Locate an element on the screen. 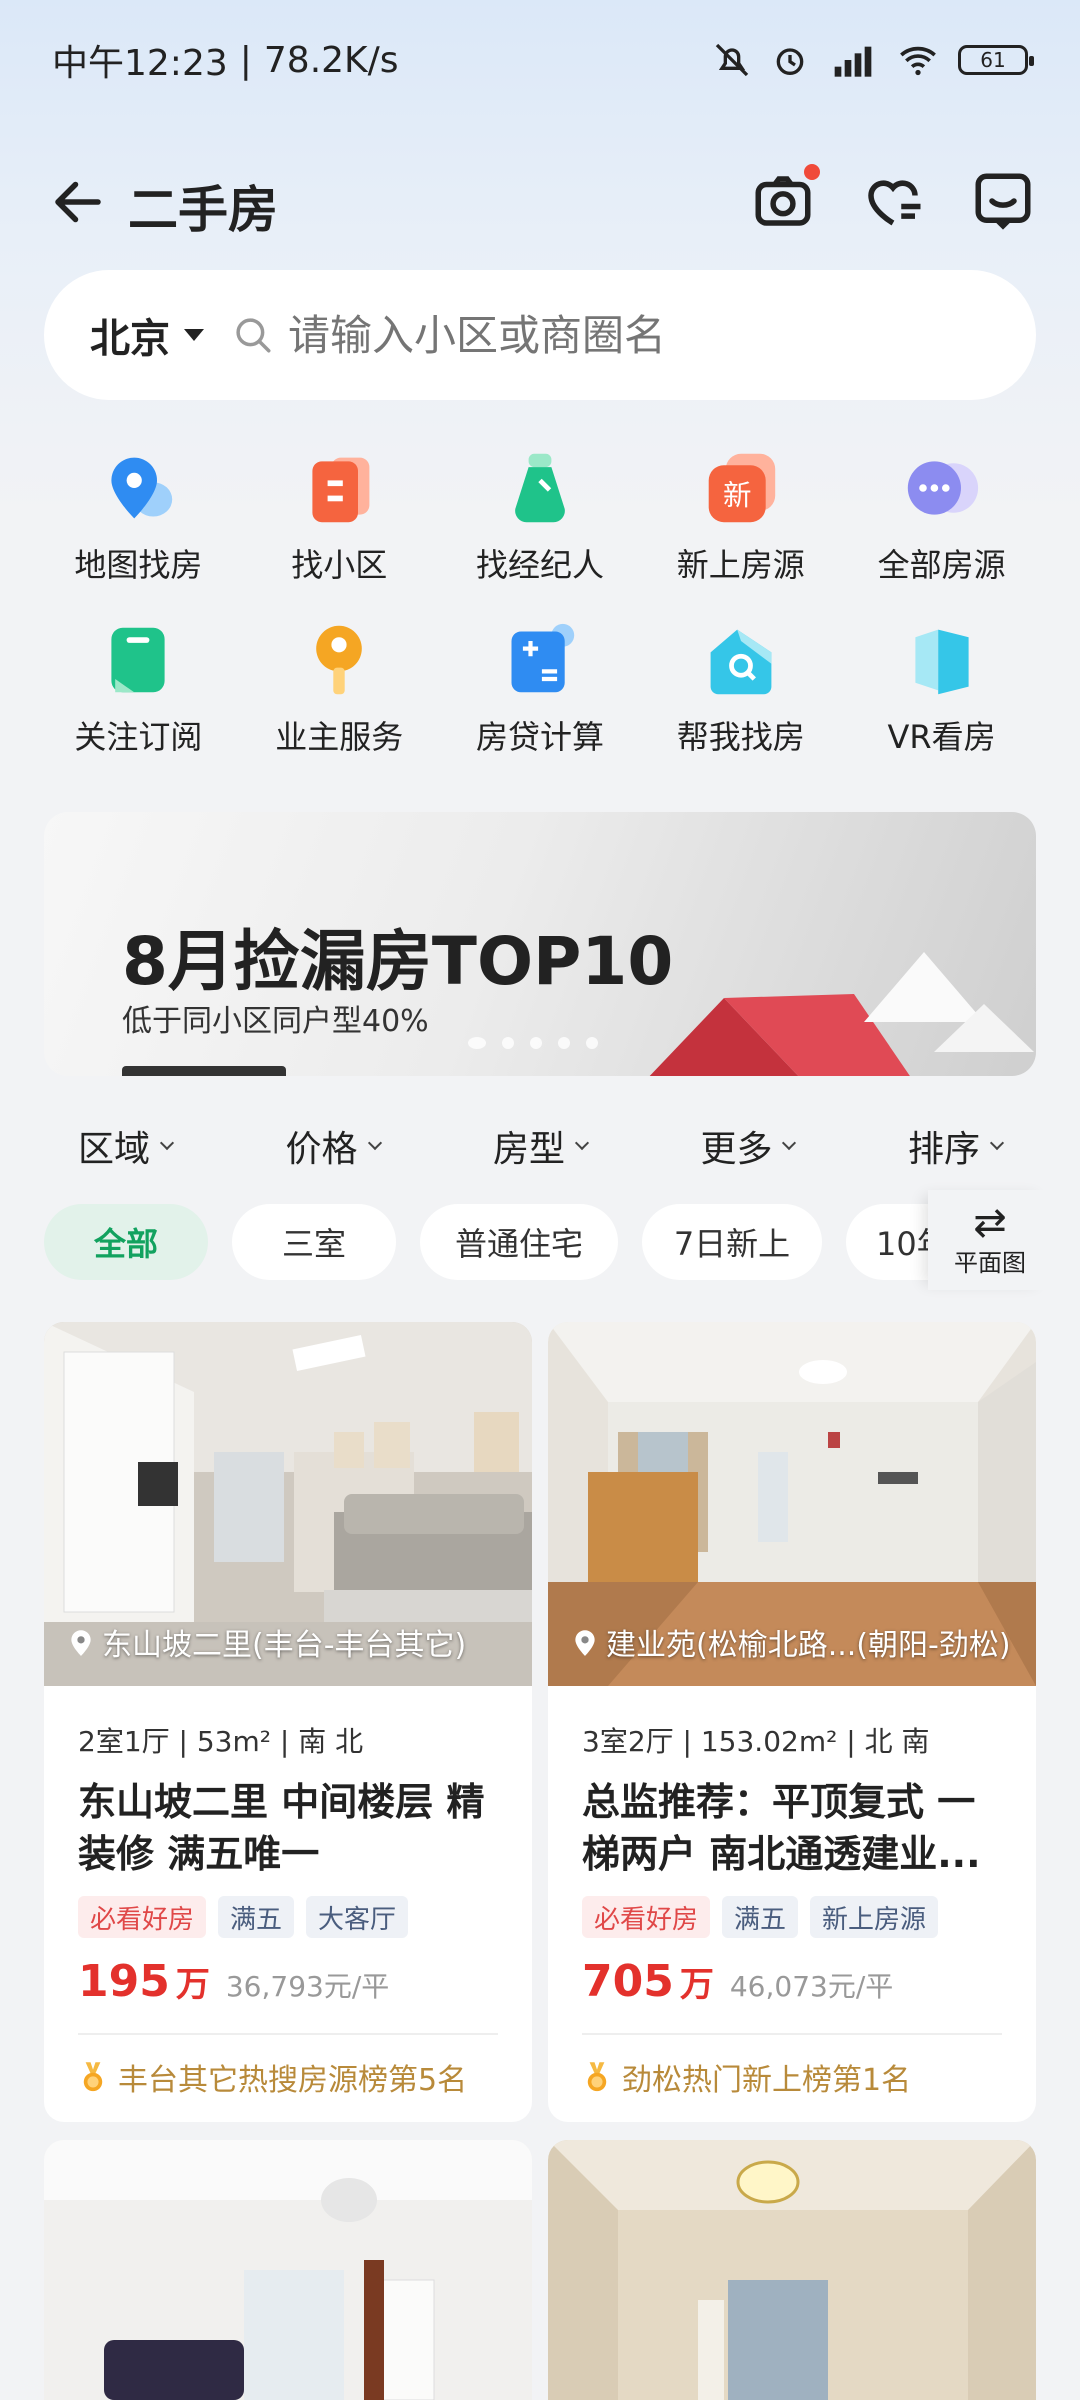 The image size is (1080, 2400). total-price: 195 万 is located at coordinates (144, 1981).